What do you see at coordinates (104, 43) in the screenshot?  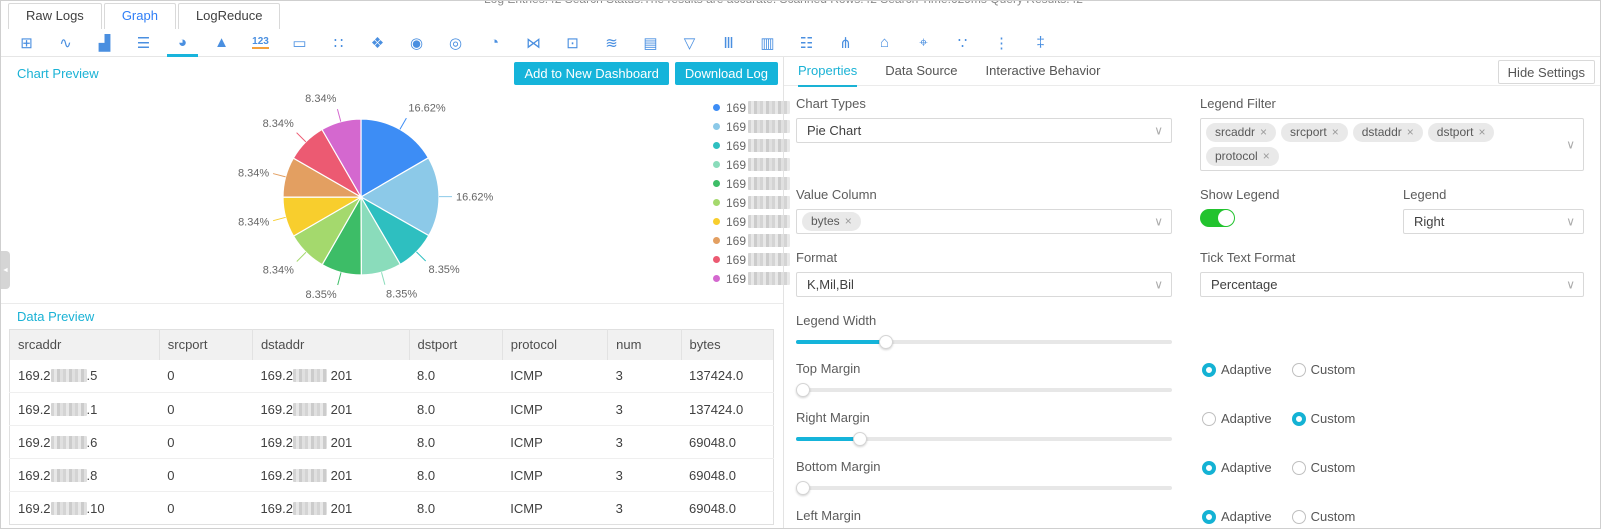 I see `column-chart-icon: ▟` at bounding box center [104, 43].